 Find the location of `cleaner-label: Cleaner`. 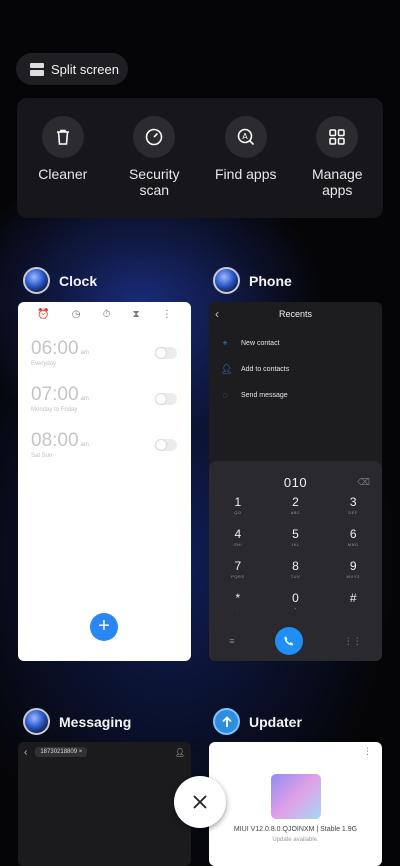

cleaner-label: Cleaner is located at coordinates (63, 174).